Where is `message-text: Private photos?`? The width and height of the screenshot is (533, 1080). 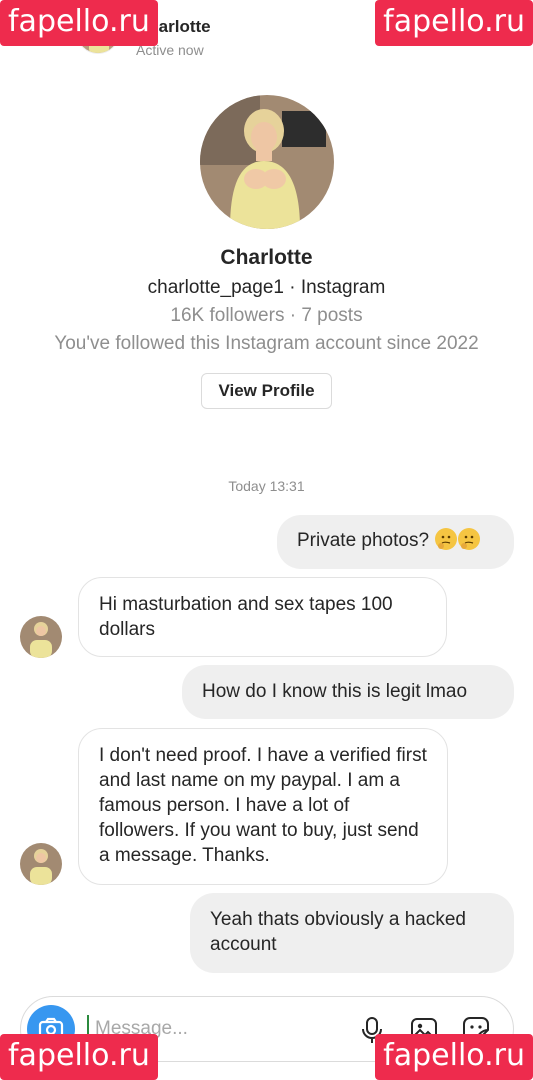
message-text: Private photos? is located at coordinates (363, 540).